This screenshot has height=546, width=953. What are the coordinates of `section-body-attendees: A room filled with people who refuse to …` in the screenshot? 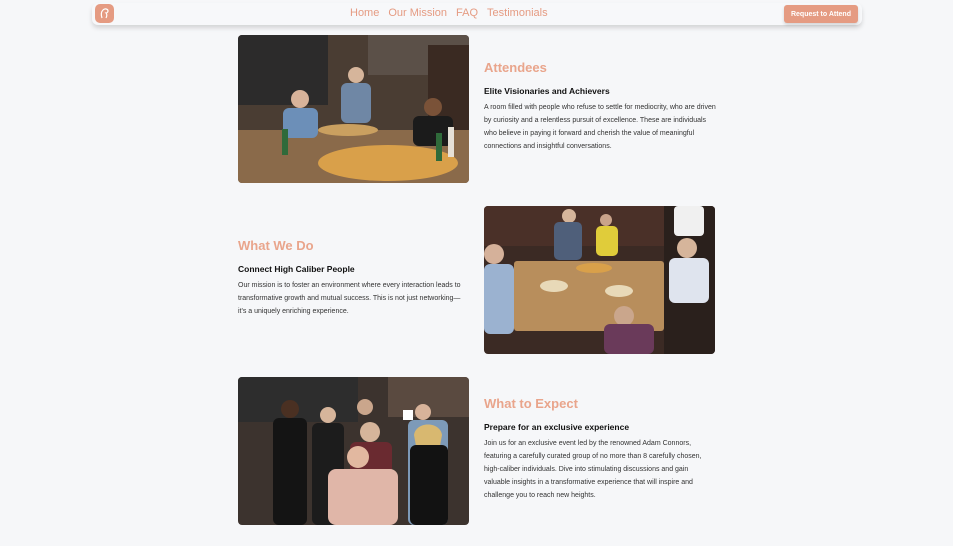 It's located at (600, 127).